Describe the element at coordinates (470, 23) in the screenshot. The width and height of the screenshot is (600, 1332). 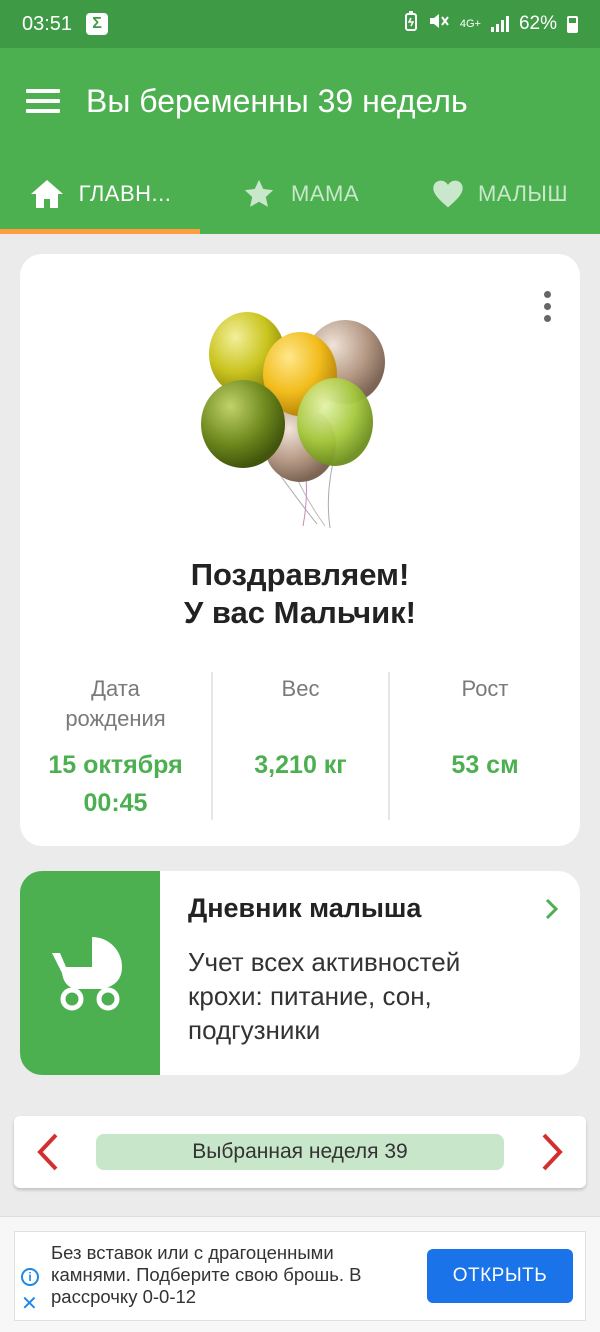
I see `network-type: 4G+` at that location.